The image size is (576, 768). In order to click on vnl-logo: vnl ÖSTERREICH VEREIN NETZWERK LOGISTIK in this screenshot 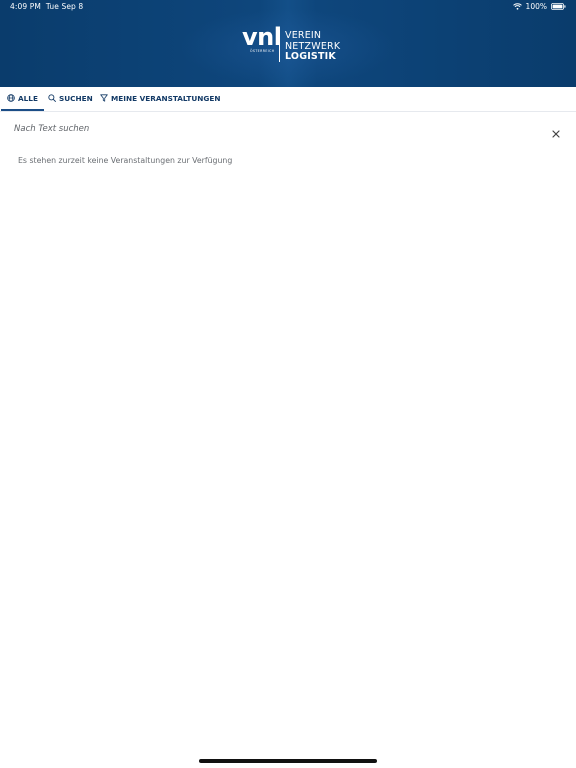, I will do `click(292, 43)`.